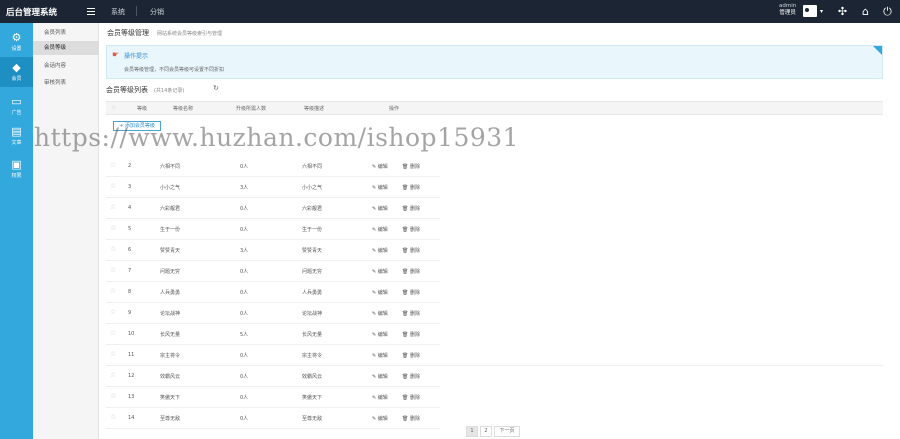 The height and width of the screenshot is (439, 900). Describe the element at coordinates (16, 231) in the screenshot. I see `sidebar: ⚙ 设置 ◆ 会员 ▭ 广告 ▤ 文章 ▣ 权限` at that location.